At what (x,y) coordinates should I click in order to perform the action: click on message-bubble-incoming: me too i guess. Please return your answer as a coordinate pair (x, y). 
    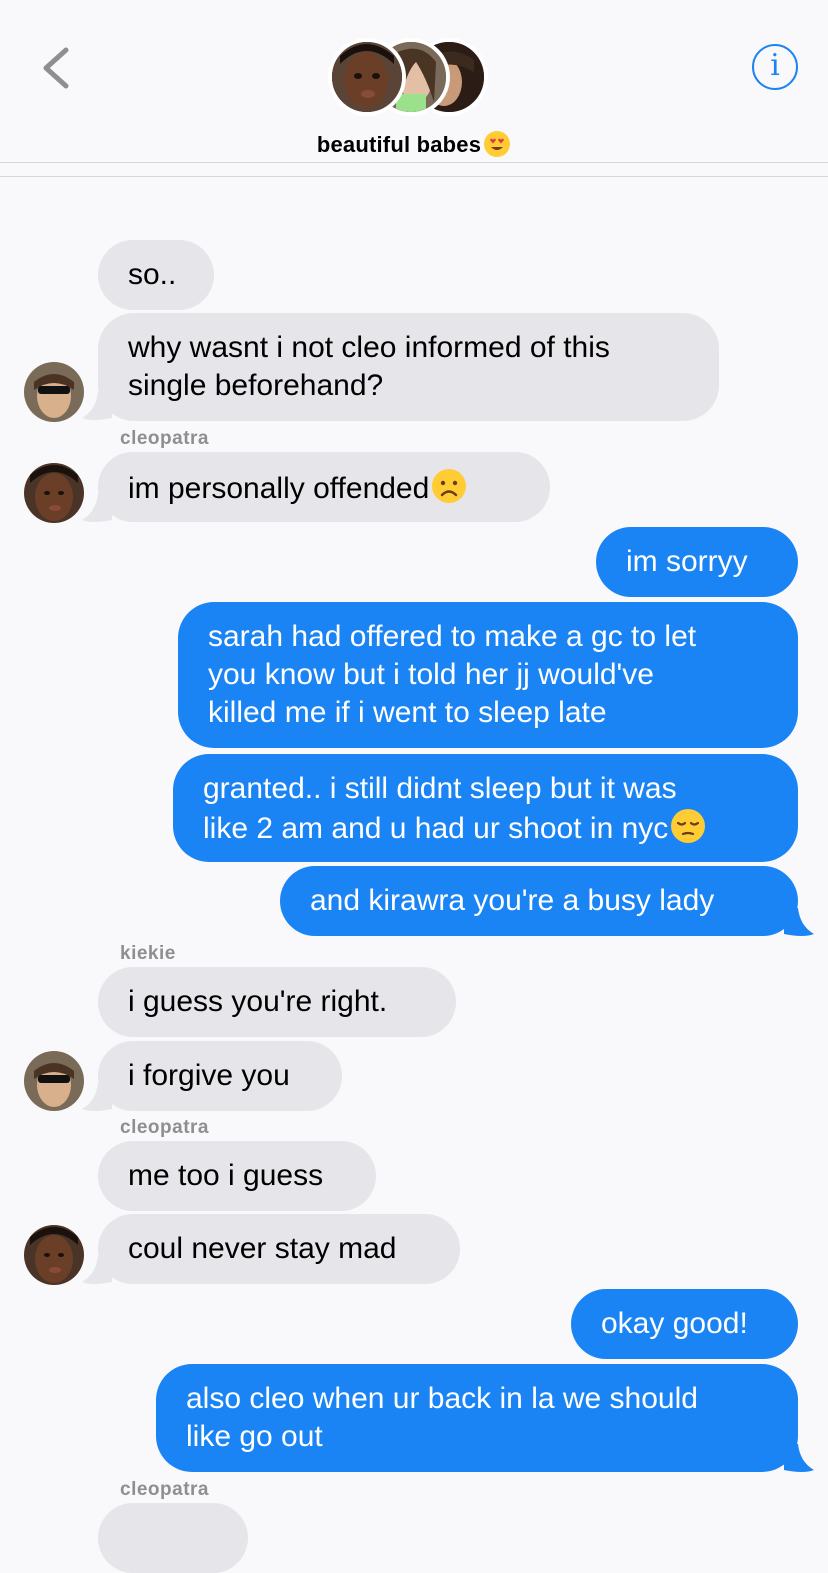
    Looking at the image, I should click on (237, 1176).